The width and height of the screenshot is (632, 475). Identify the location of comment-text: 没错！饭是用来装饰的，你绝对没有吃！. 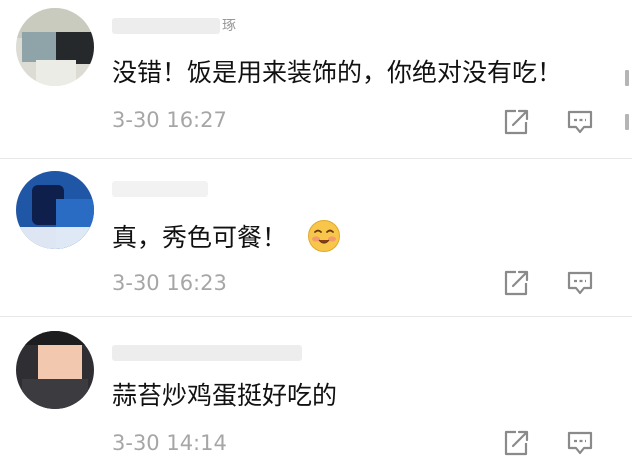
(337, 72).